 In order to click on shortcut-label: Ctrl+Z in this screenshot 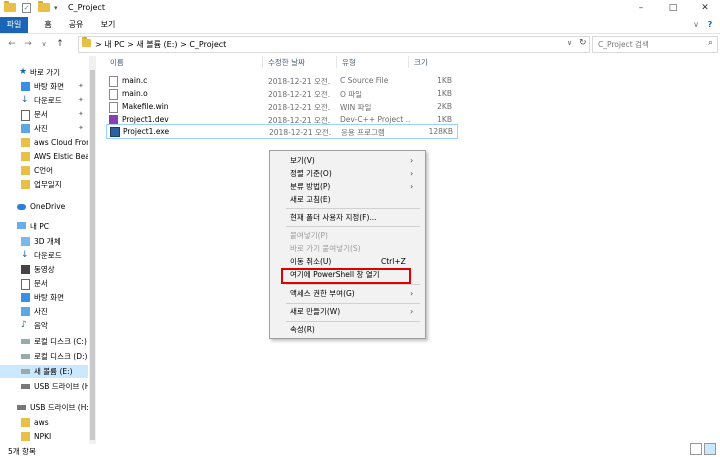, I will do `click(393, 261)`.